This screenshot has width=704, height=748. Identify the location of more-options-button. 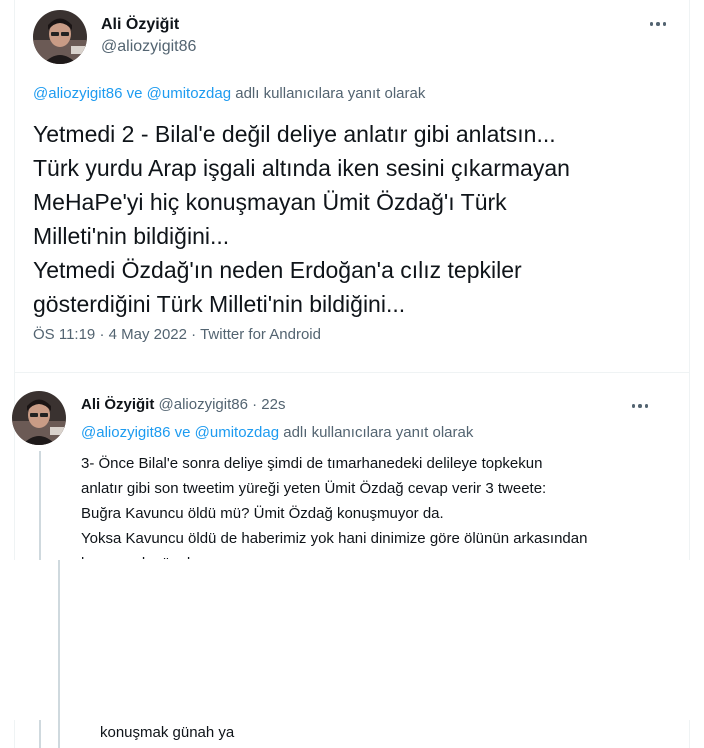
(658, 24).